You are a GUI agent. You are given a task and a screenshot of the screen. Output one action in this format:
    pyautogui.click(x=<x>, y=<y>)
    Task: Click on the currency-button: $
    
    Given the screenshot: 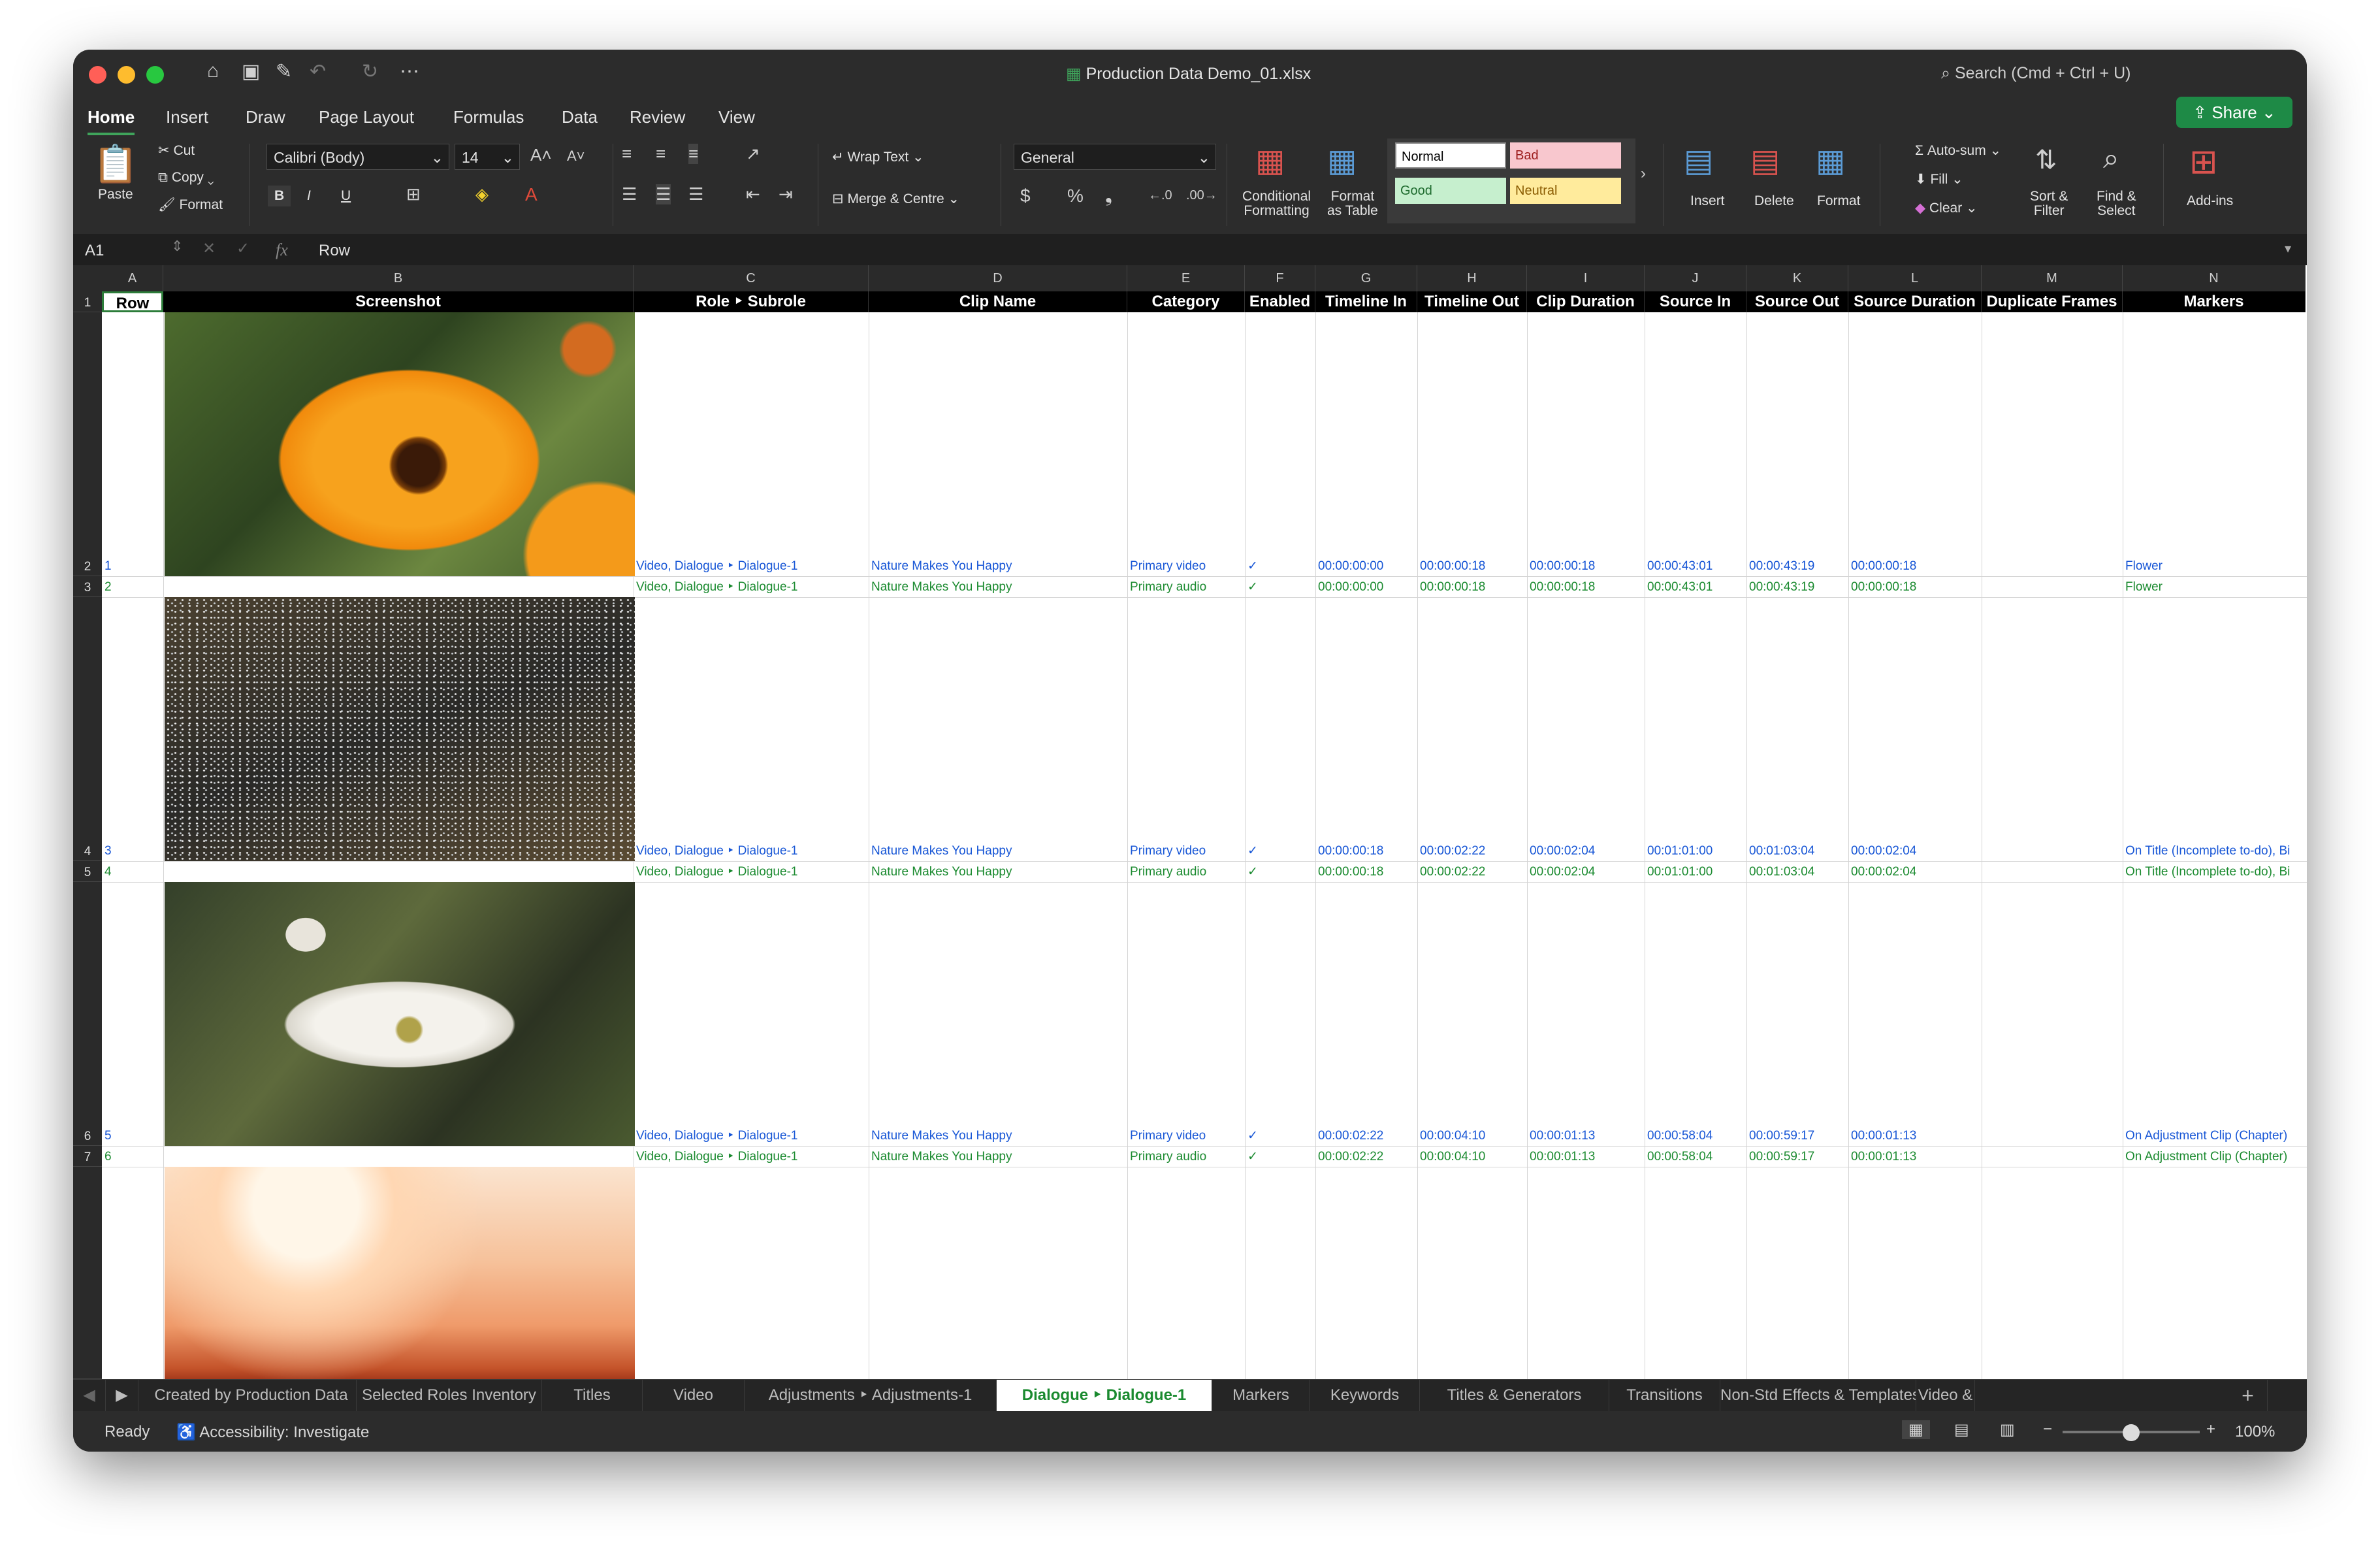 What is the action you would take?
    pyautogui.click(x=1025, y=196)
    